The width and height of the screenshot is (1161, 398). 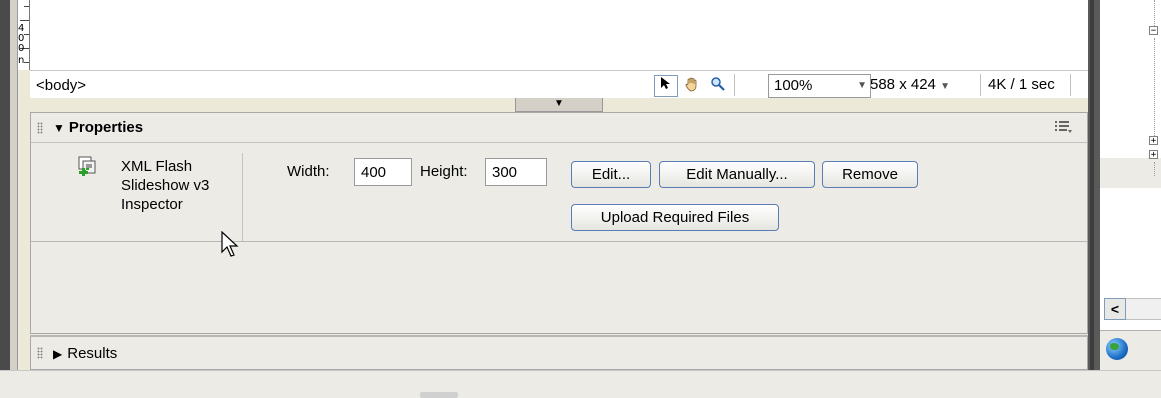 What do you see at coordinates (59, 128) in the screenshot?
I see `expanded-triangle-icon: ▼` at bounding box center [59, 128].